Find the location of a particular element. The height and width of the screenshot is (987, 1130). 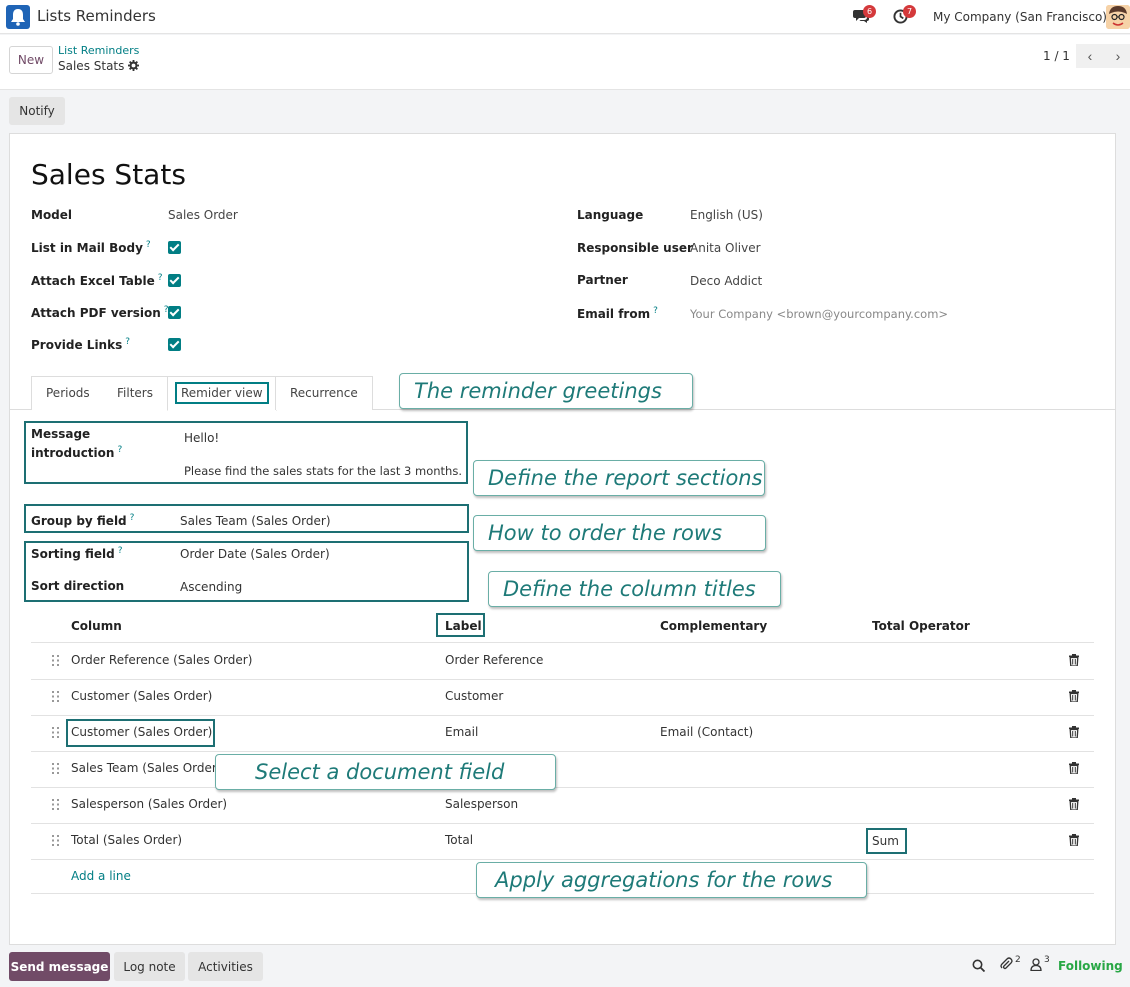

responsible-value: Anita Oliver is located at coordinates (725, 248).